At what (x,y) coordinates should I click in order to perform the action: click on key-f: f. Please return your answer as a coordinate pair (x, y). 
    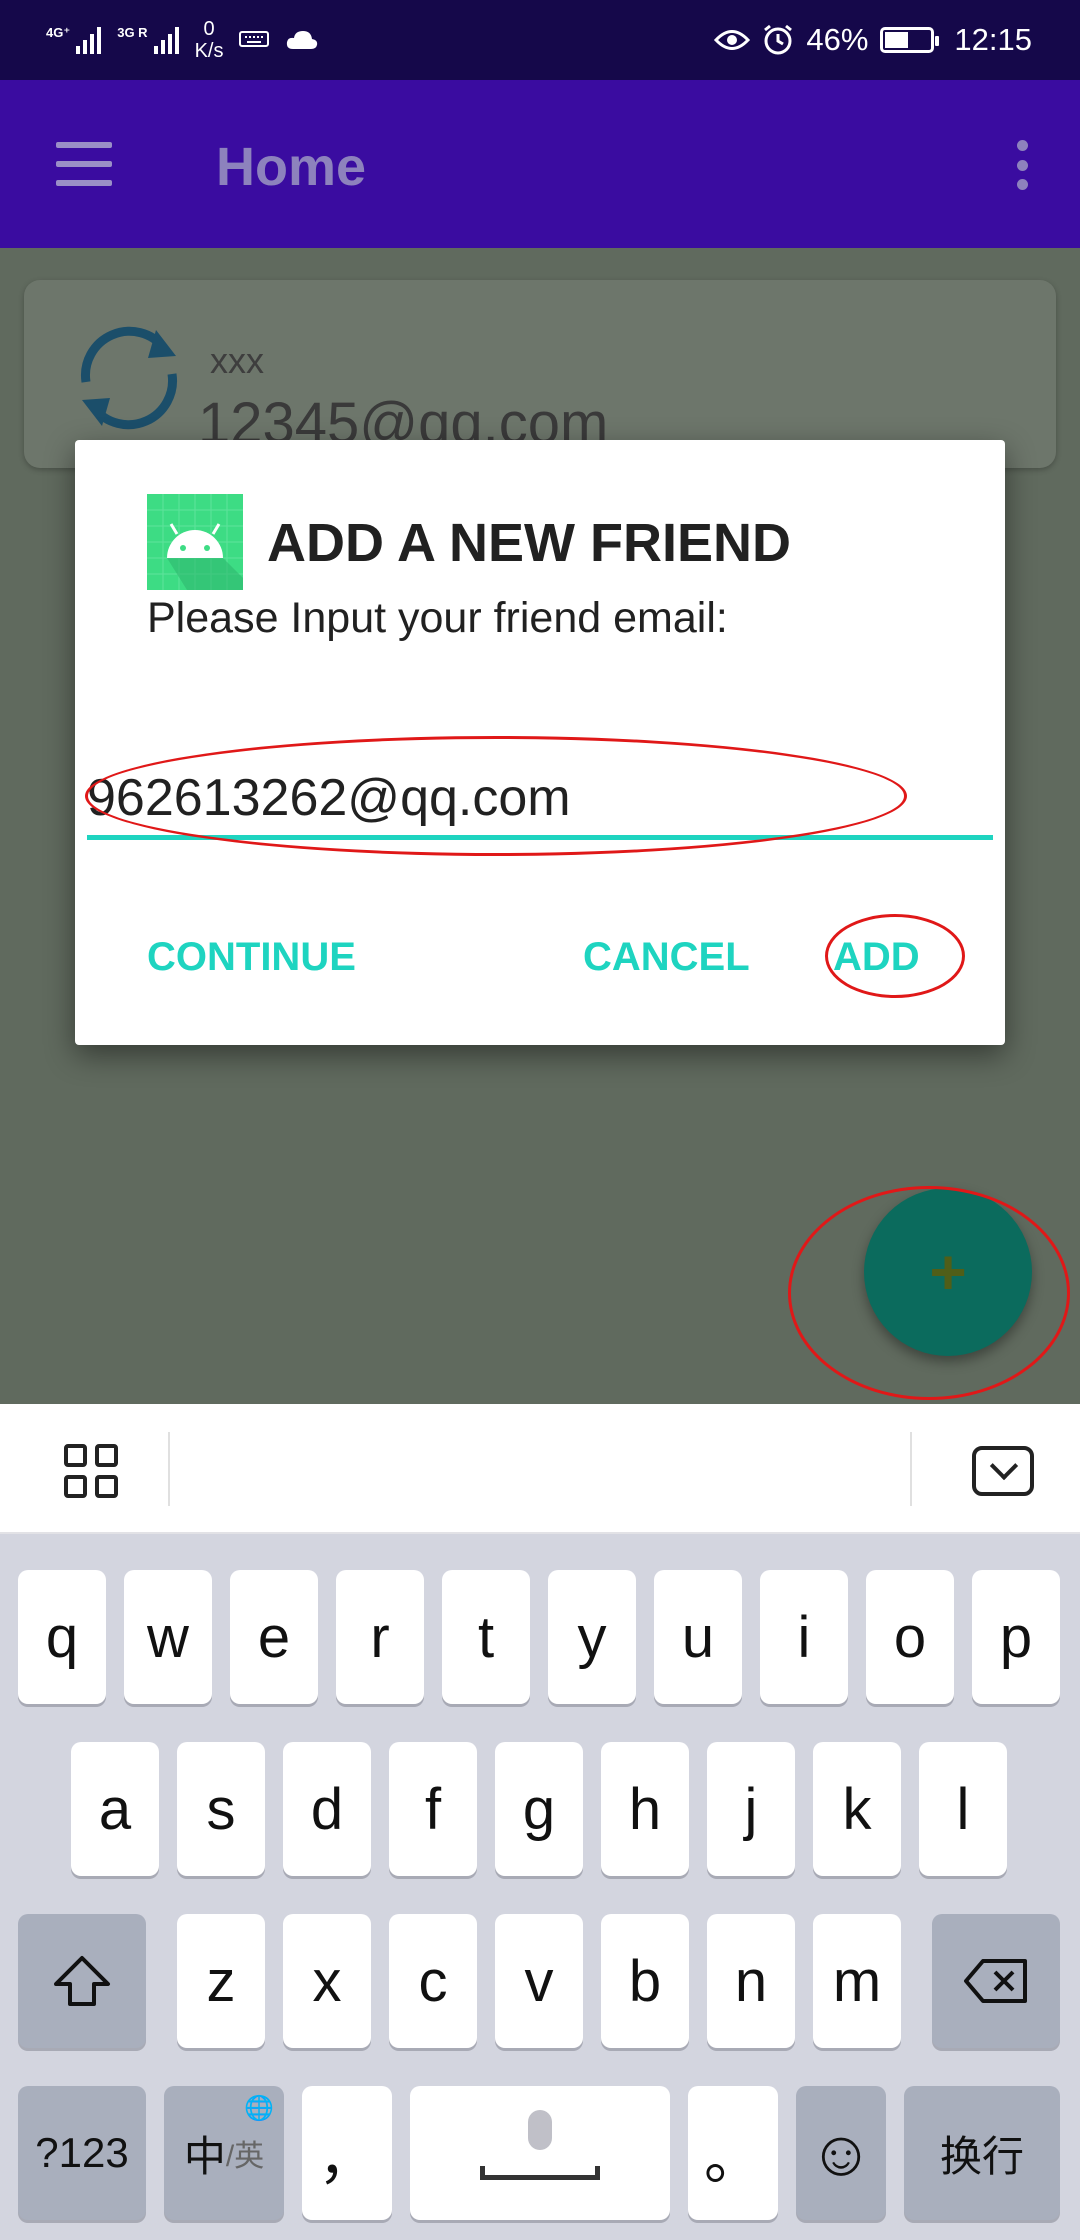
    Looking at the image, I should click on (433, 1809).